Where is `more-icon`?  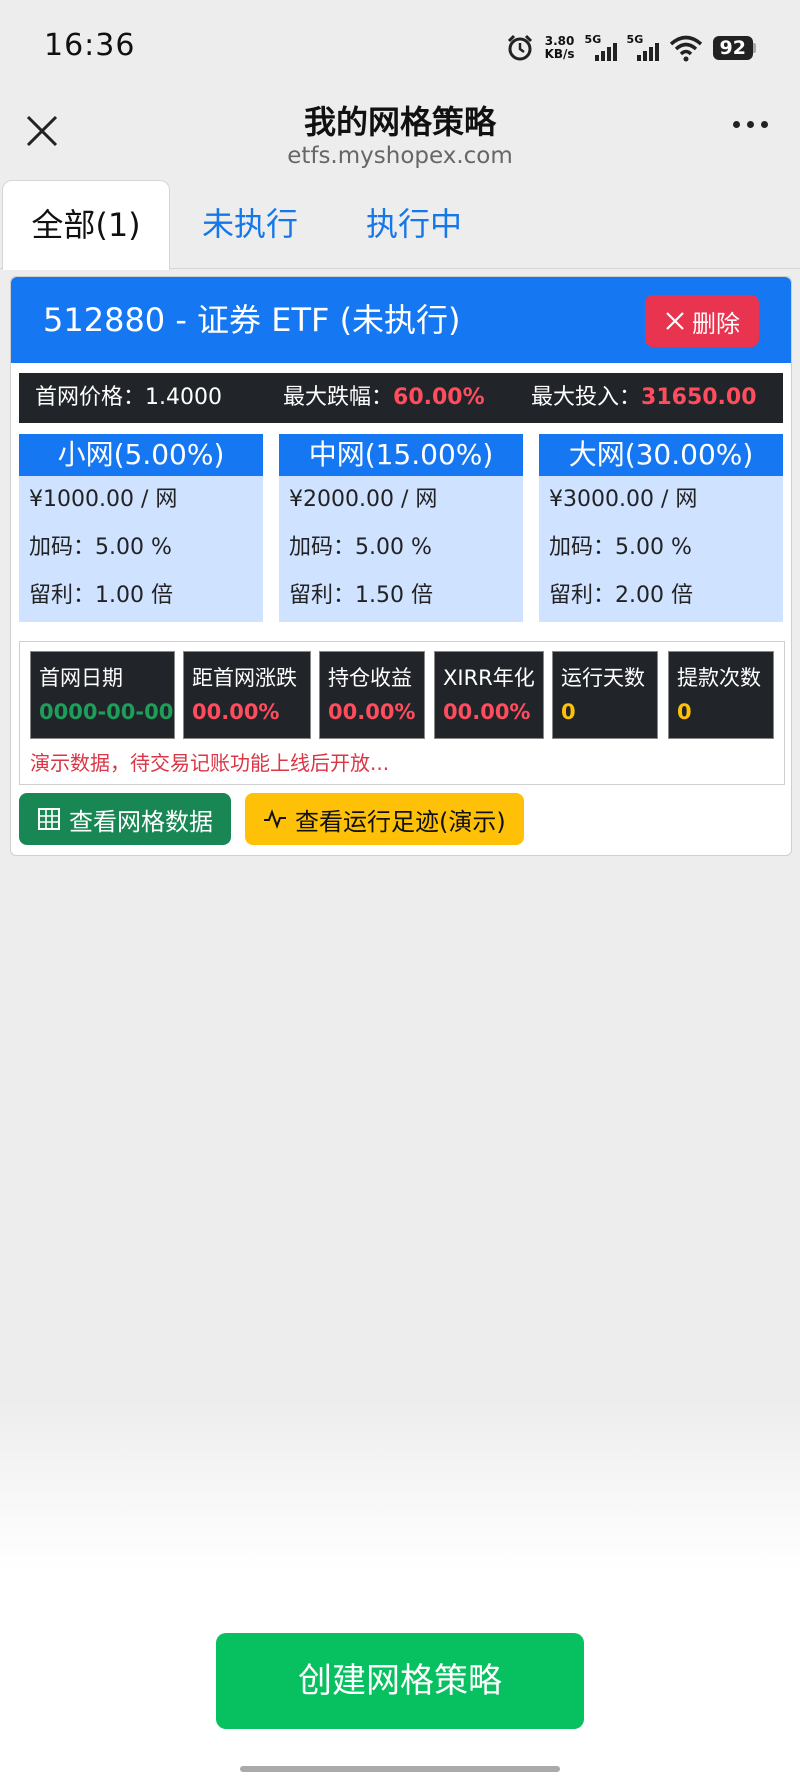
more-icon is located at coordinates (750, 124).